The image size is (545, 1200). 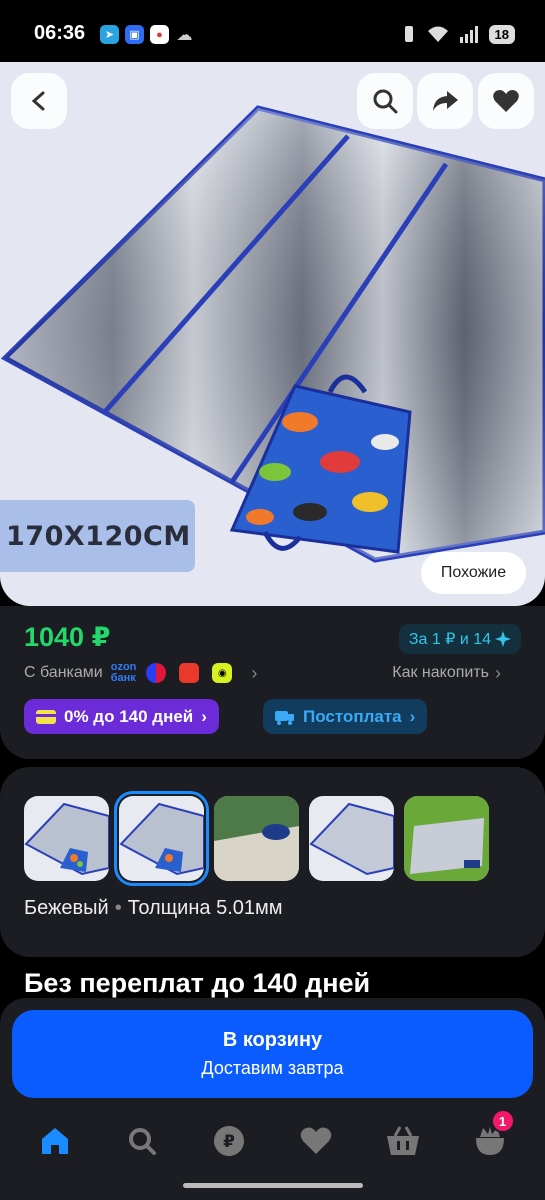 I want to click on nav-home, so click(x=55, y=1141).